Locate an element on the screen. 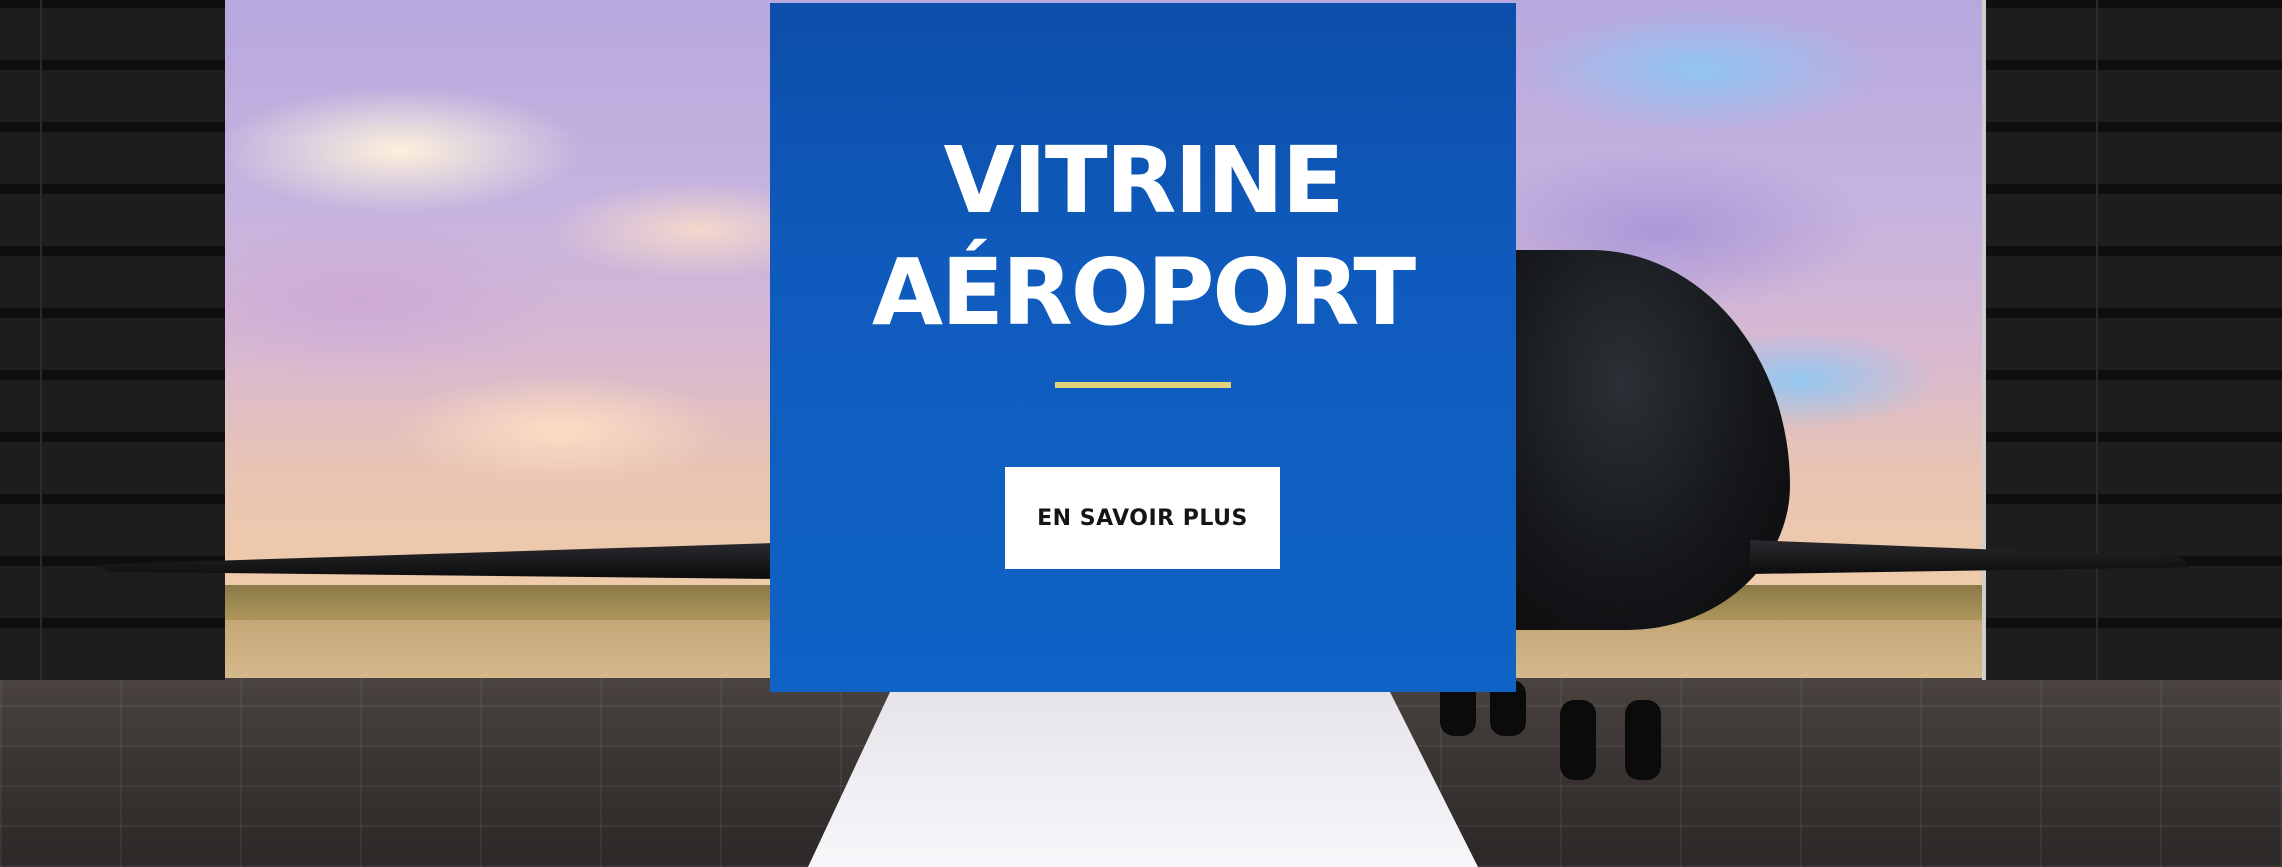  hangar-door-left is located at coordinates (112, 340).